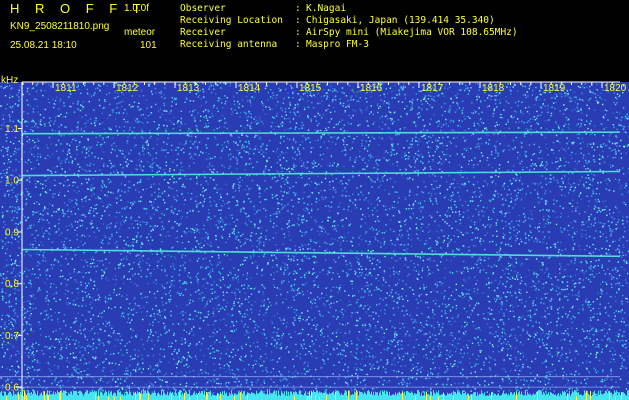  What do you see at coordinates (371, 88) in the screenshot?
I see `x-tick-label: 1816` at bounding box center [371, 88].